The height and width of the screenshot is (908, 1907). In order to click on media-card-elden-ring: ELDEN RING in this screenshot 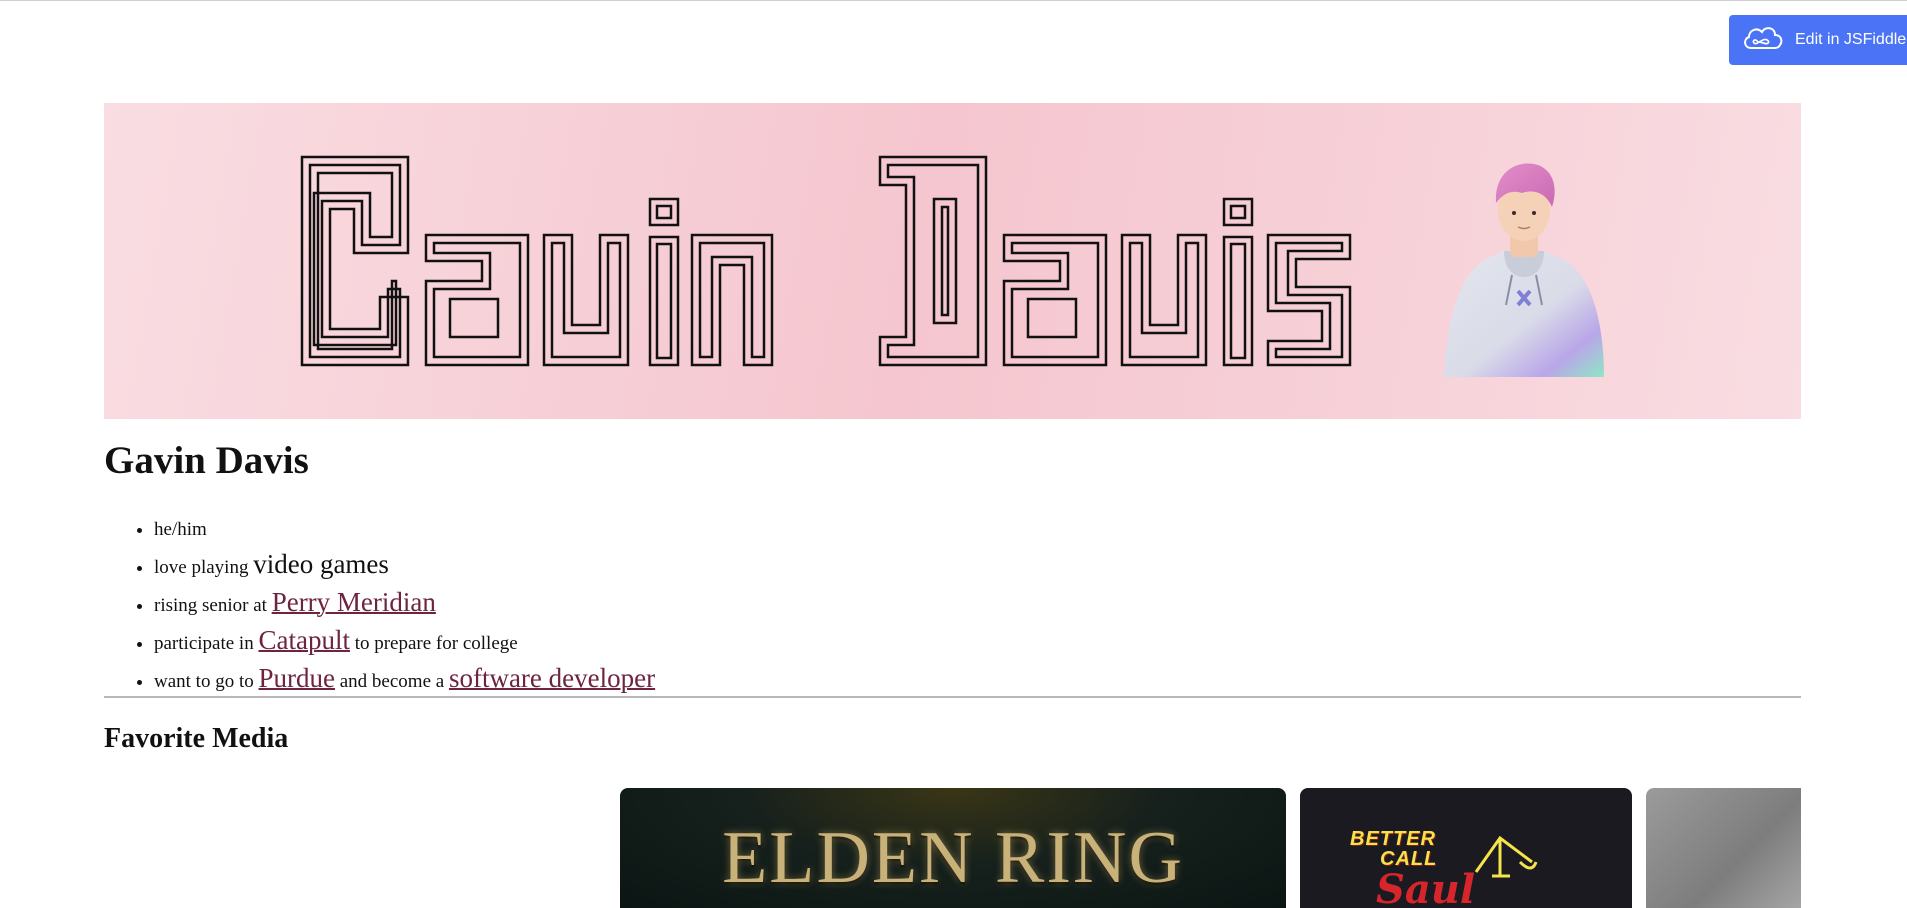, I will do `click(953, 848)`.